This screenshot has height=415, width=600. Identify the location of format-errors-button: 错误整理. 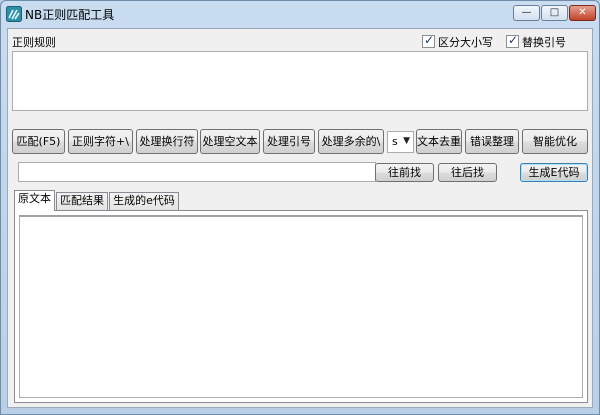
(492, 141).